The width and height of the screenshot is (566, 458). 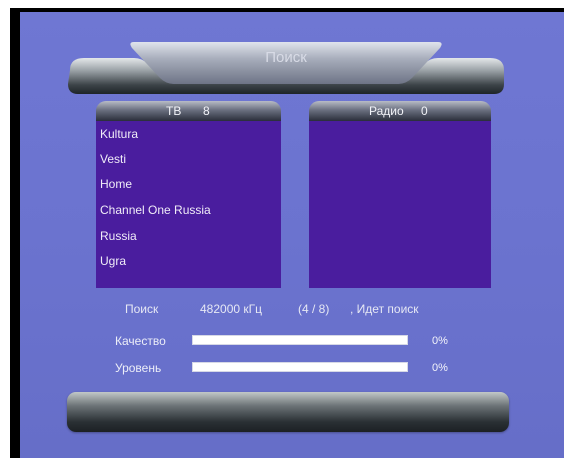 What do you see at coordinates (113, 159) in the screenshot?
I see `channel-item: Vesti` at bounding box center [113, 159].